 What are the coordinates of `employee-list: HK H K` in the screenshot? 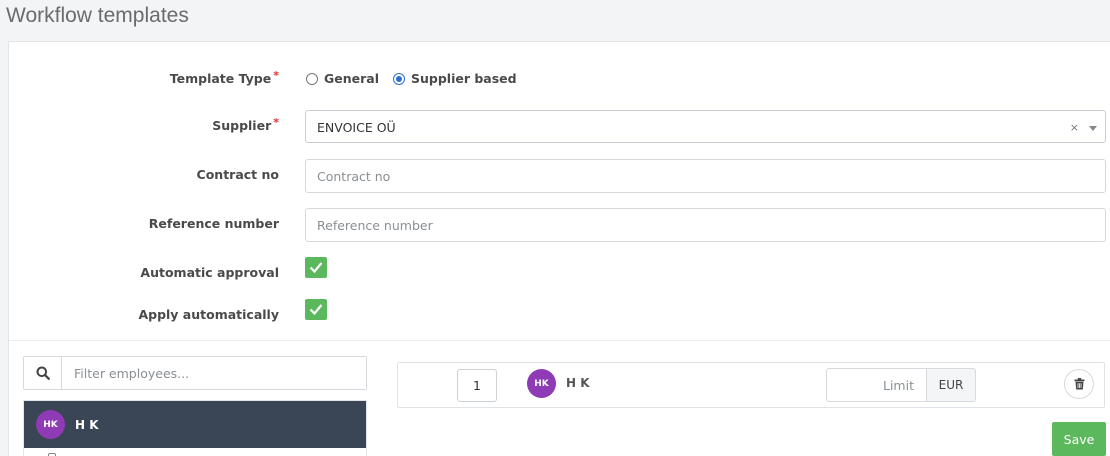 It's located at (195, 428).